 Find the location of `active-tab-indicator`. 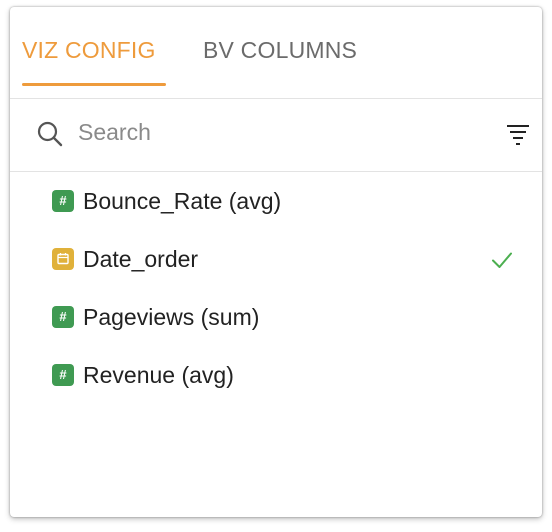

active-tab-indicator is located at coordinates (94, 84).